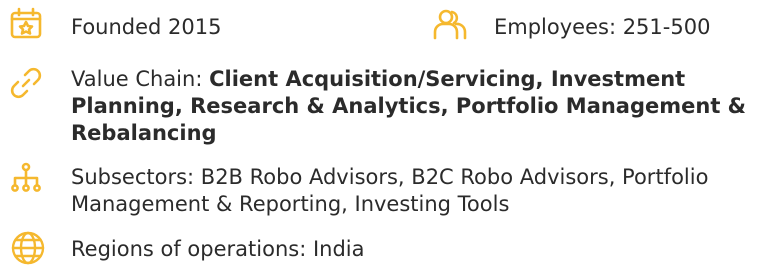 The image size is (758, 266). Describe the element at coordinates (28, 248) in the screenshot. I see `globe-icon` at that location.